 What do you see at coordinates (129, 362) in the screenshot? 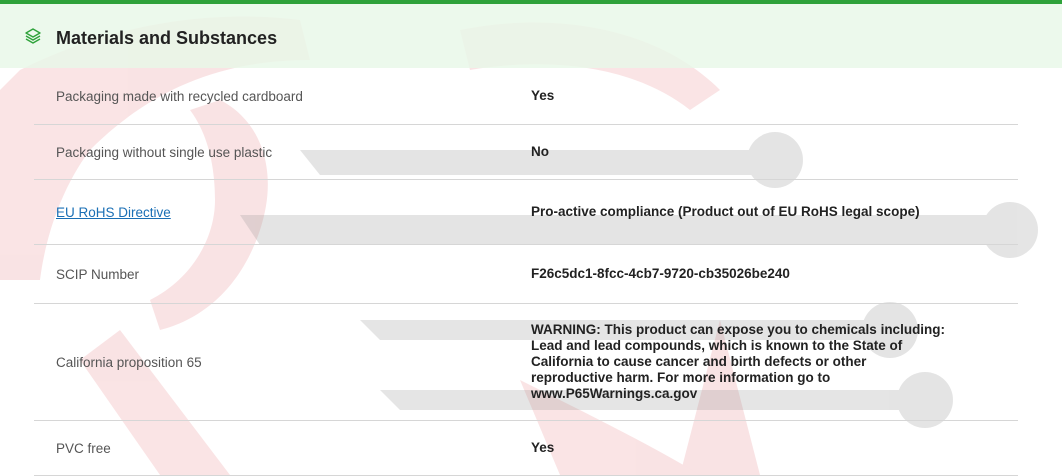
I see `row-label: California proposition 65` at bounding box center [129, 362].